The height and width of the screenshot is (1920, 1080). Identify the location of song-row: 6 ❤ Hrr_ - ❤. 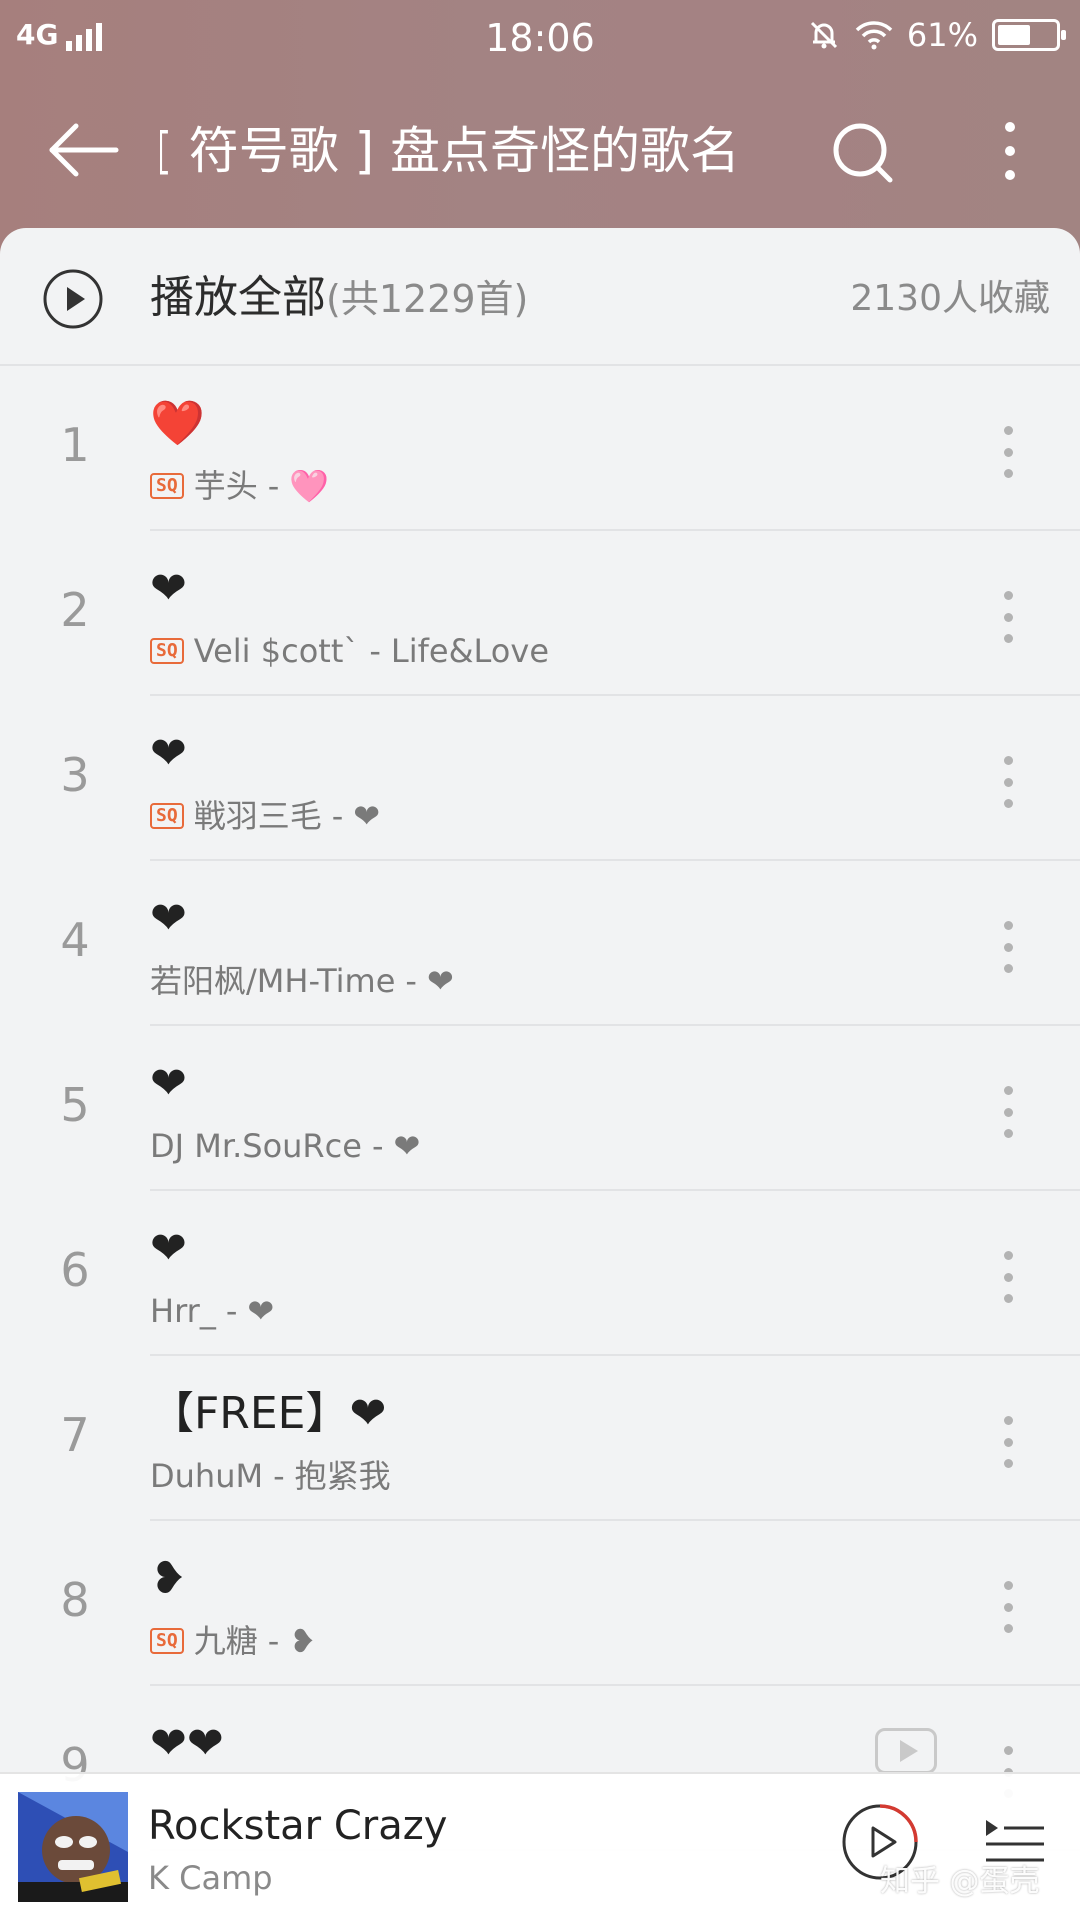
(540, 1273).